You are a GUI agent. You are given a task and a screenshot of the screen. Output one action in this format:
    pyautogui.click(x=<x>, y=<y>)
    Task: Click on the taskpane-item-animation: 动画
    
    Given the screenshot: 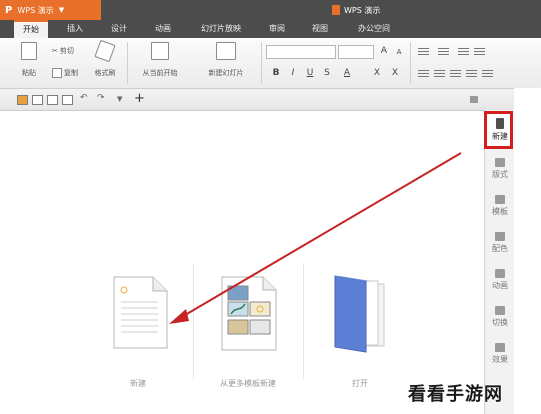 What is the action you would take?
    pyautogui.click(x=500, y=282)
    